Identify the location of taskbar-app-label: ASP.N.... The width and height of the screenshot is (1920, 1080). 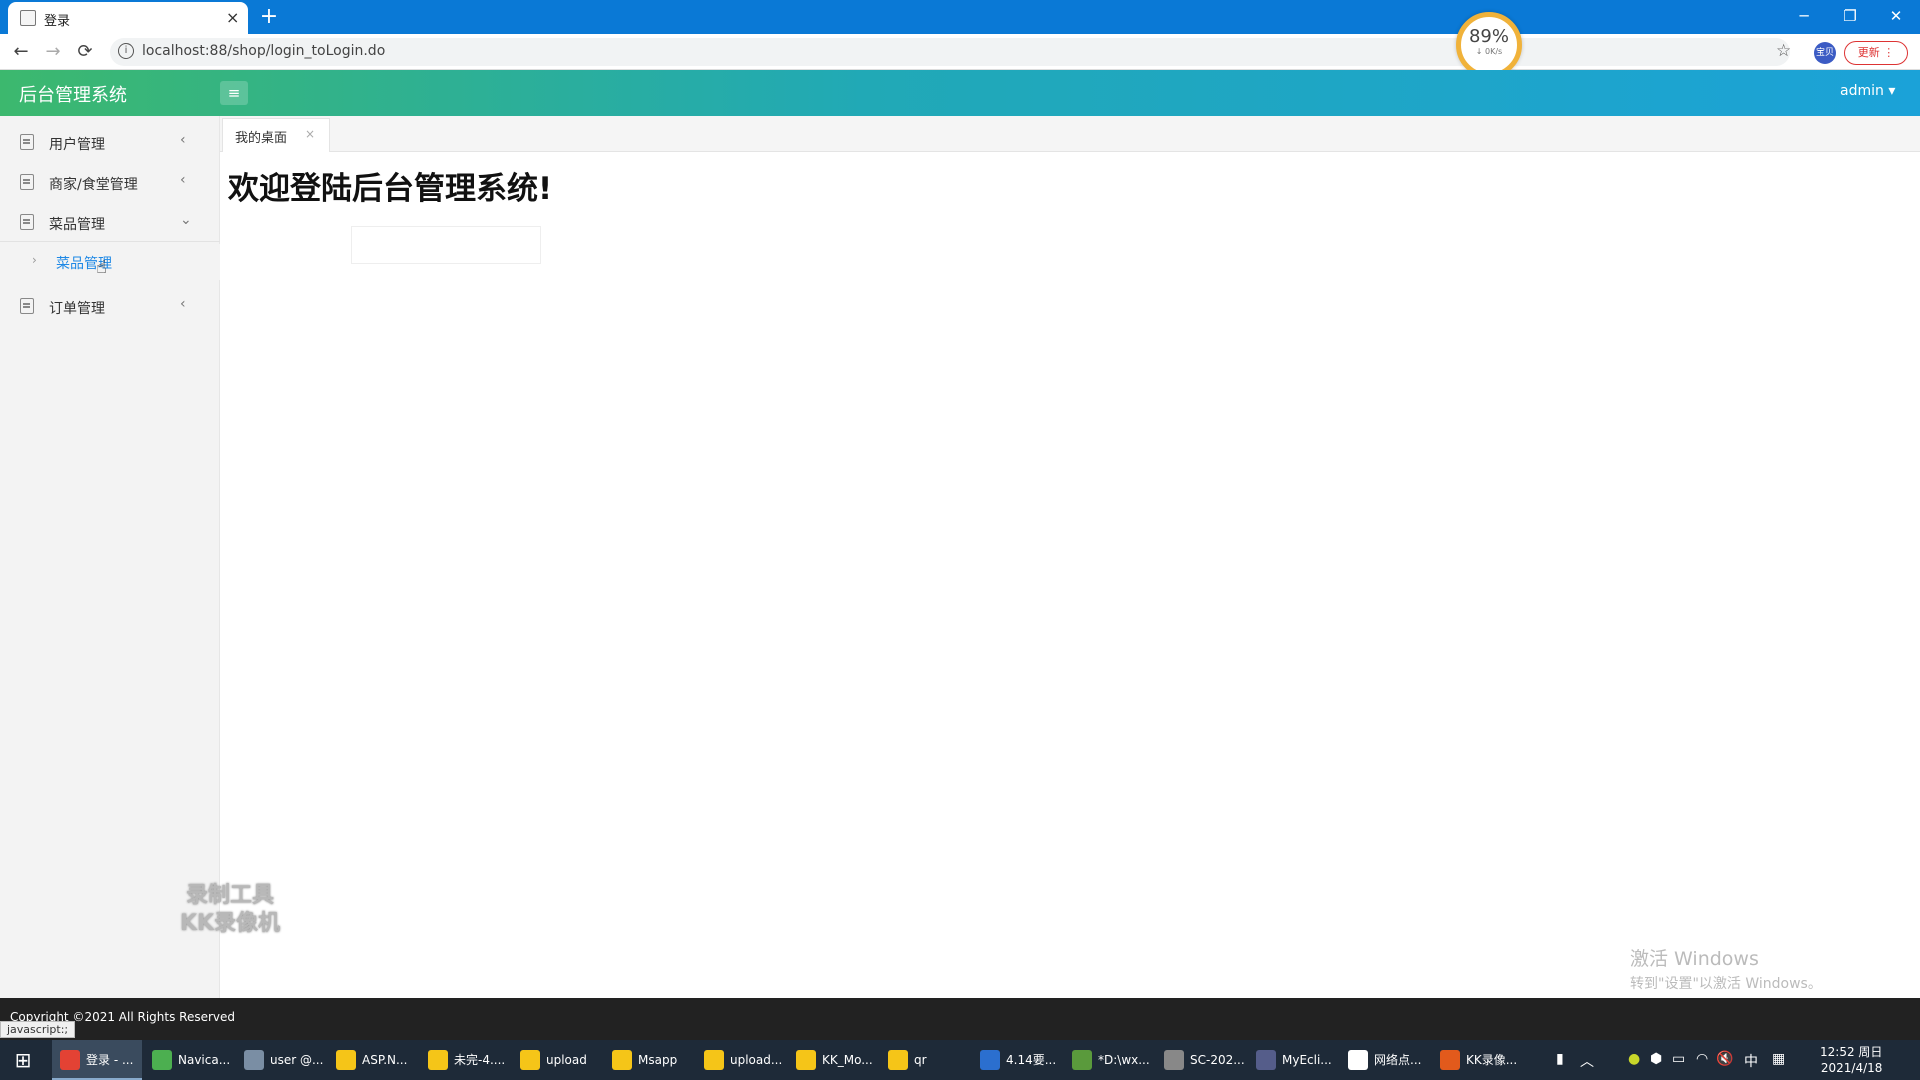
(385, 1060).